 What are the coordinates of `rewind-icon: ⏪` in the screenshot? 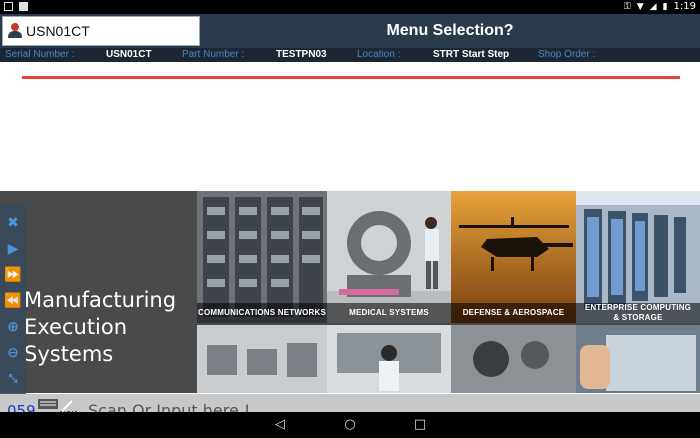 It's located at (13, 301).